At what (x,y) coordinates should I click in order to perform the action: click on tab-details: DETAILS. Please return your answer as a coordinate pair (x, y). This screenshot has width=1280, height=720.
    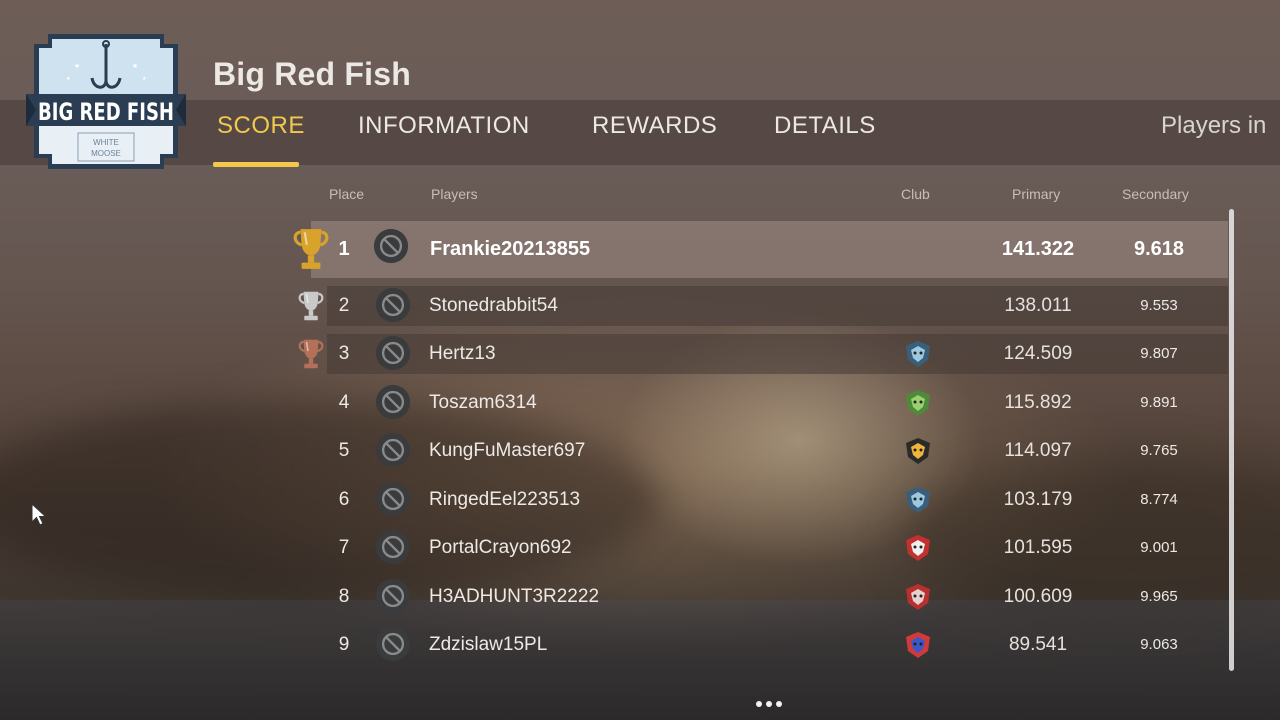
    Looking at the image, I should click on (825, 126).